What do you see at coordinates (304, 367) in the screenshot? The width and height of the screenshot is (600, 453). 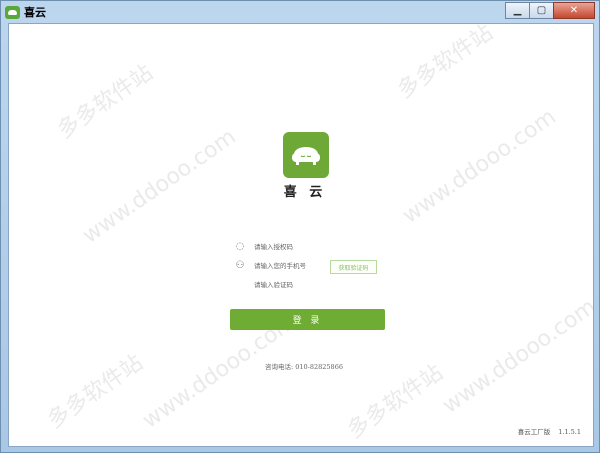 I see `hotline-text: 咨询电话: 010-82825866` at bounding box center [304, 367].